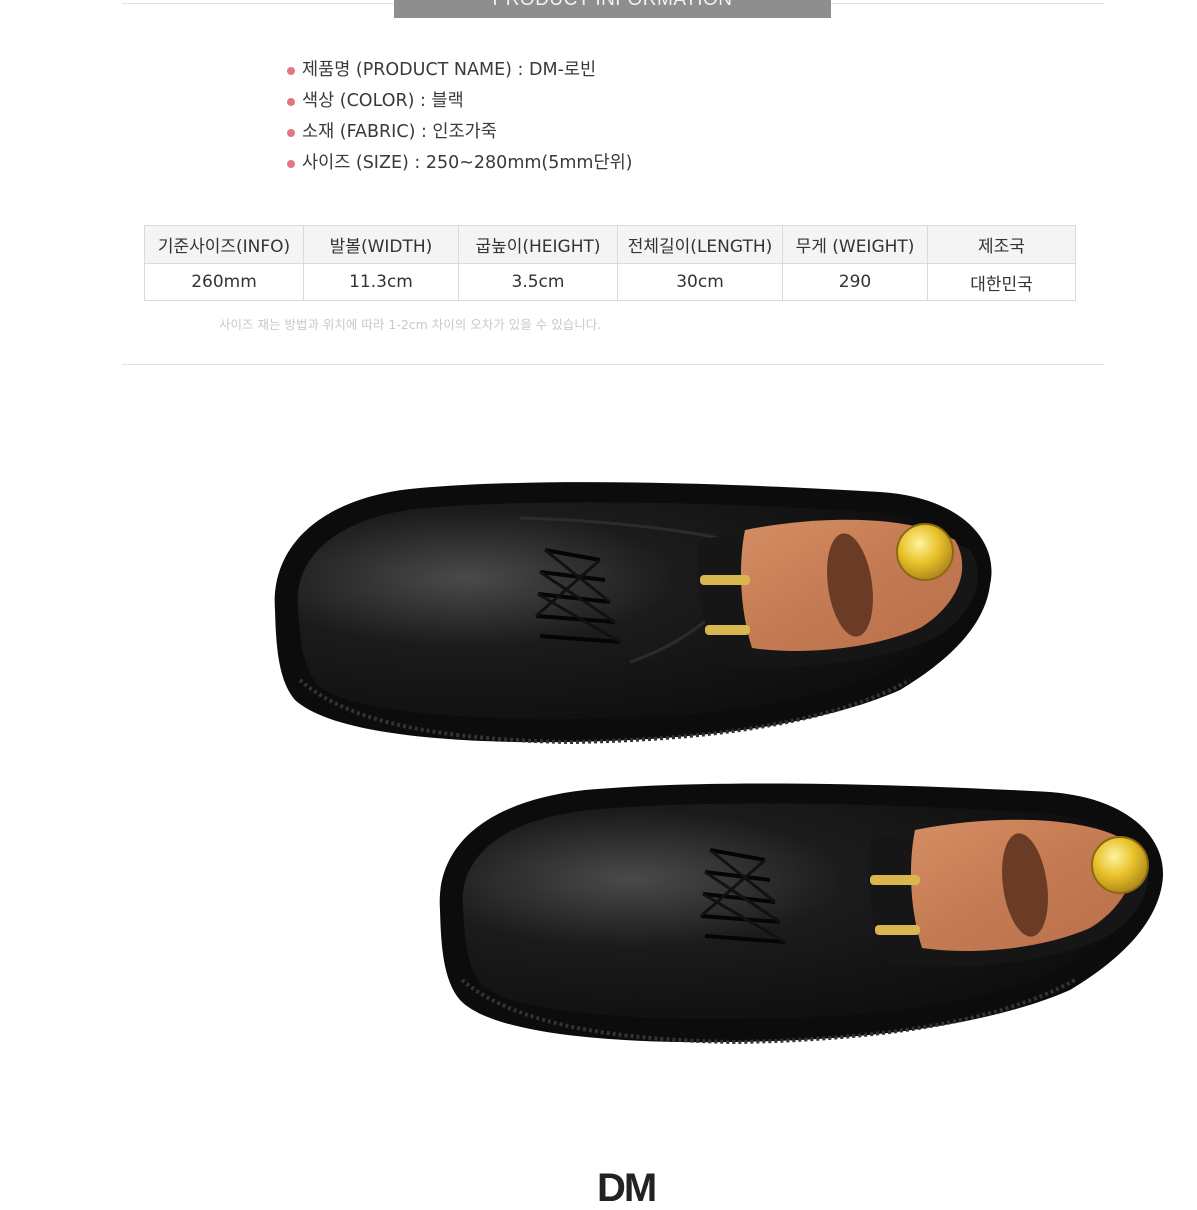 The image size is (1197, 1210). I want to click on header-weight: 무게 (WEIGHT), so click(855, 244).